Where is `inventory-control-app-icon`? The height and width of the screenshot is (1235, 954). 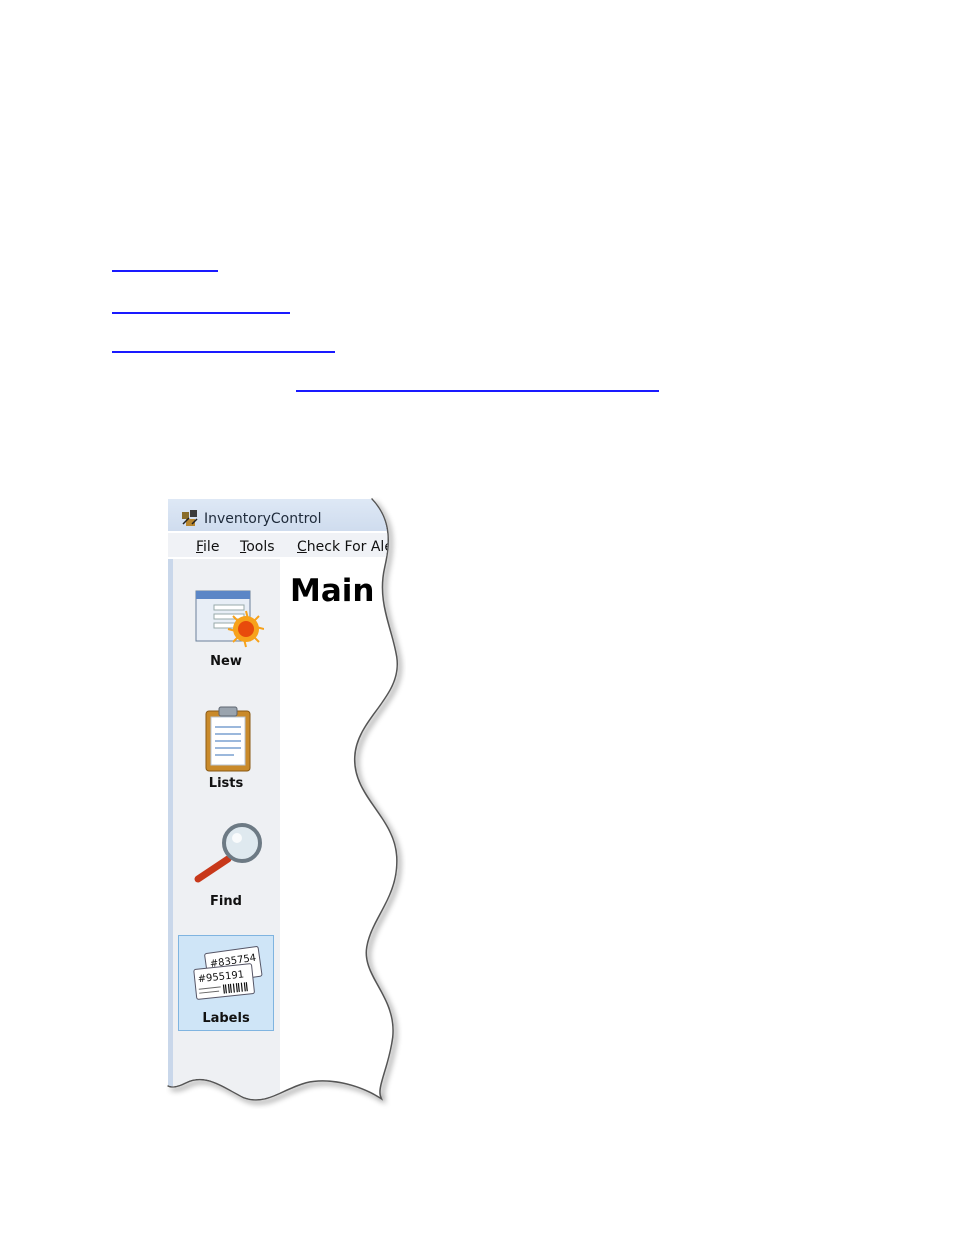 inventory-control-app-icon is located at coordinates (190, 518).